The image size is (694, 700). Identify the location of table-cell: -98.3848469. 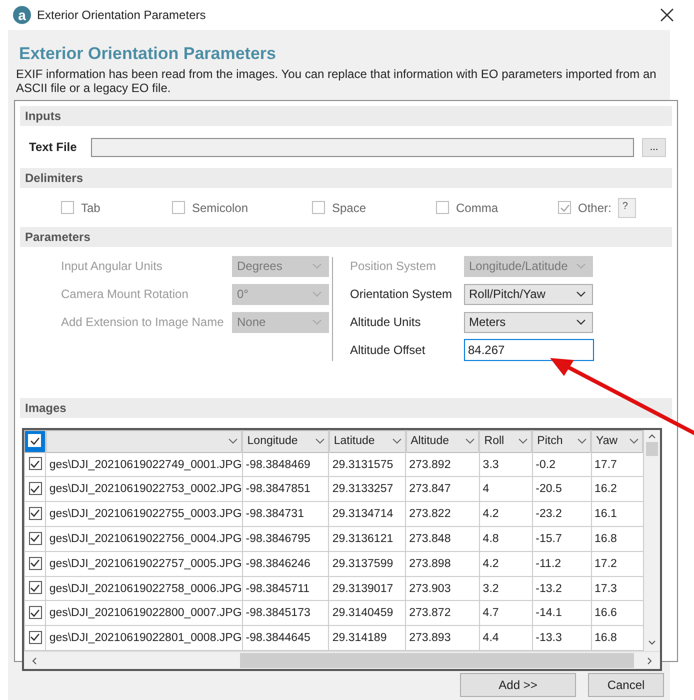
(285, 464).